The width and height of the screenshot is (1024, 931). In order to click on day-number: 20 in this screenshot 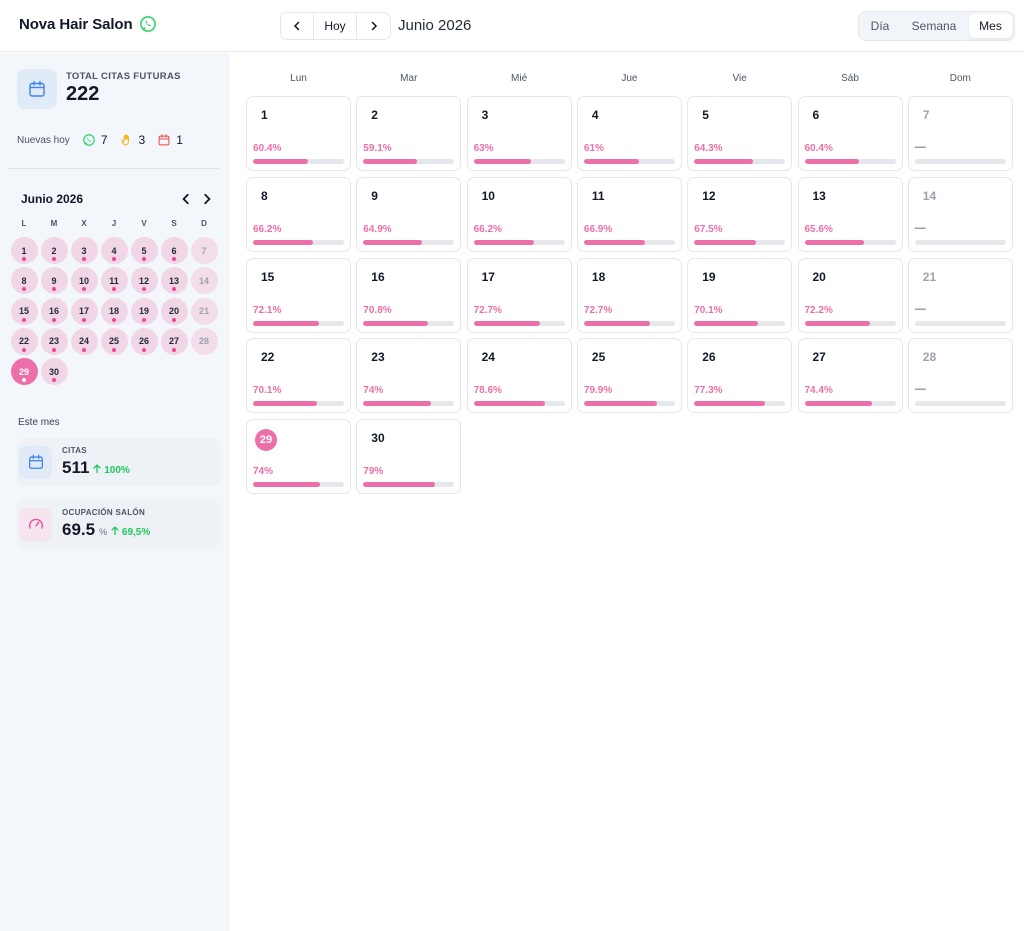, I will do `click(819, 276)`.